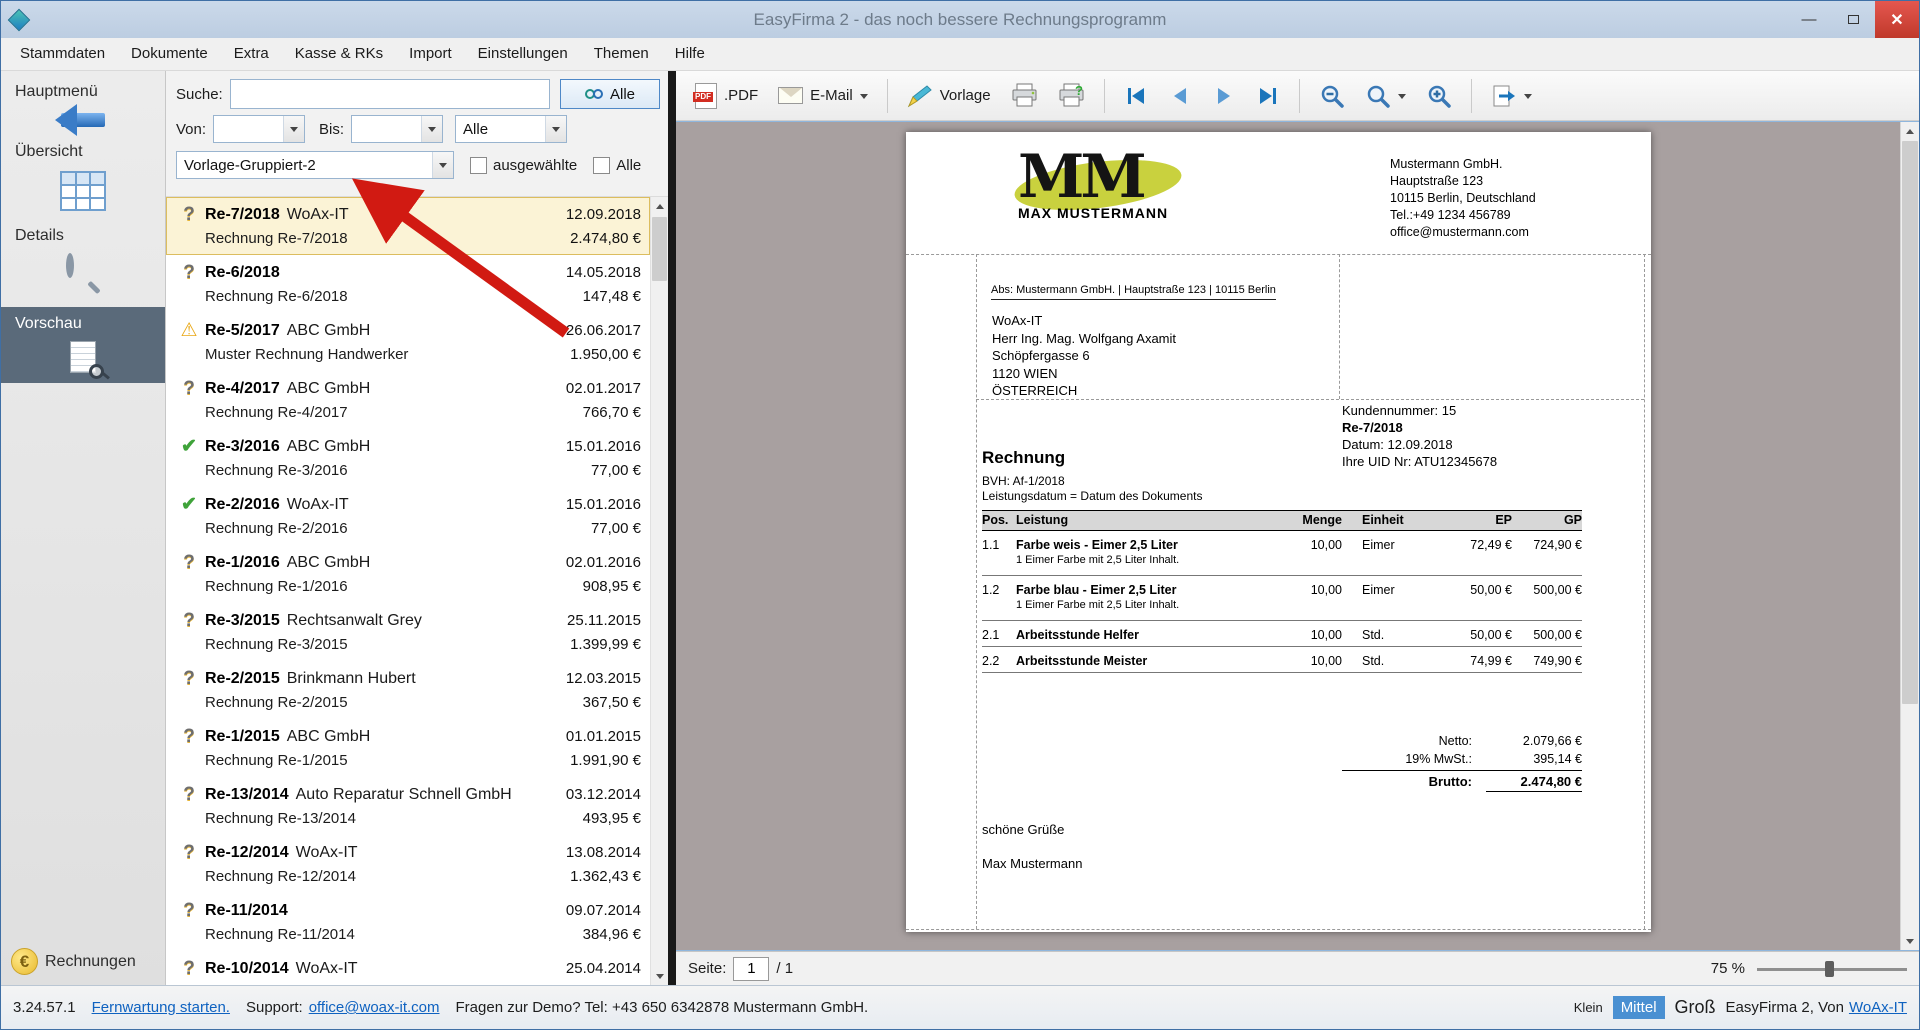 This screenshot has width=1920, height=1030. What do you see at coordinates (523, 54) in the screenshot?
I see `menu-item: Einstellungen` at bounding box center [523, 54].